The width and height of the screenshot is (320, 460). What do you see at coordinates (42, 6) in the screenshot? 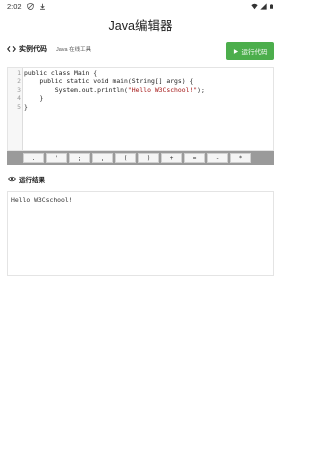
I see `download-icon` at bounding box center [42, 6].